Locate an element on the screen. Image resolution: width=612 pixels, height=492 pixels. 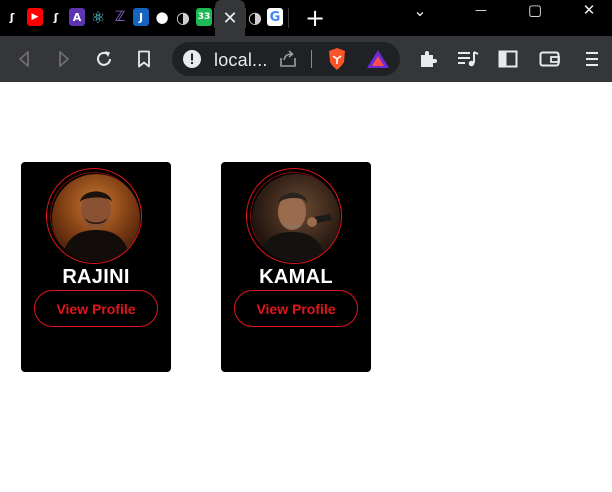
profile-name: RAJINI is located at coordinates (96, 277).